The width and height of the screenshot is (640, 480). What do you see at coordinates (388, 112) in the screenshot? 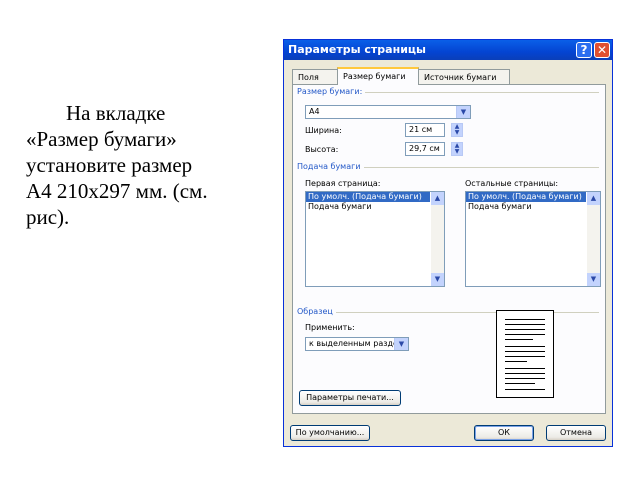
I see `paper-size-select: A4 ▼` at bounding box center [388, 112].